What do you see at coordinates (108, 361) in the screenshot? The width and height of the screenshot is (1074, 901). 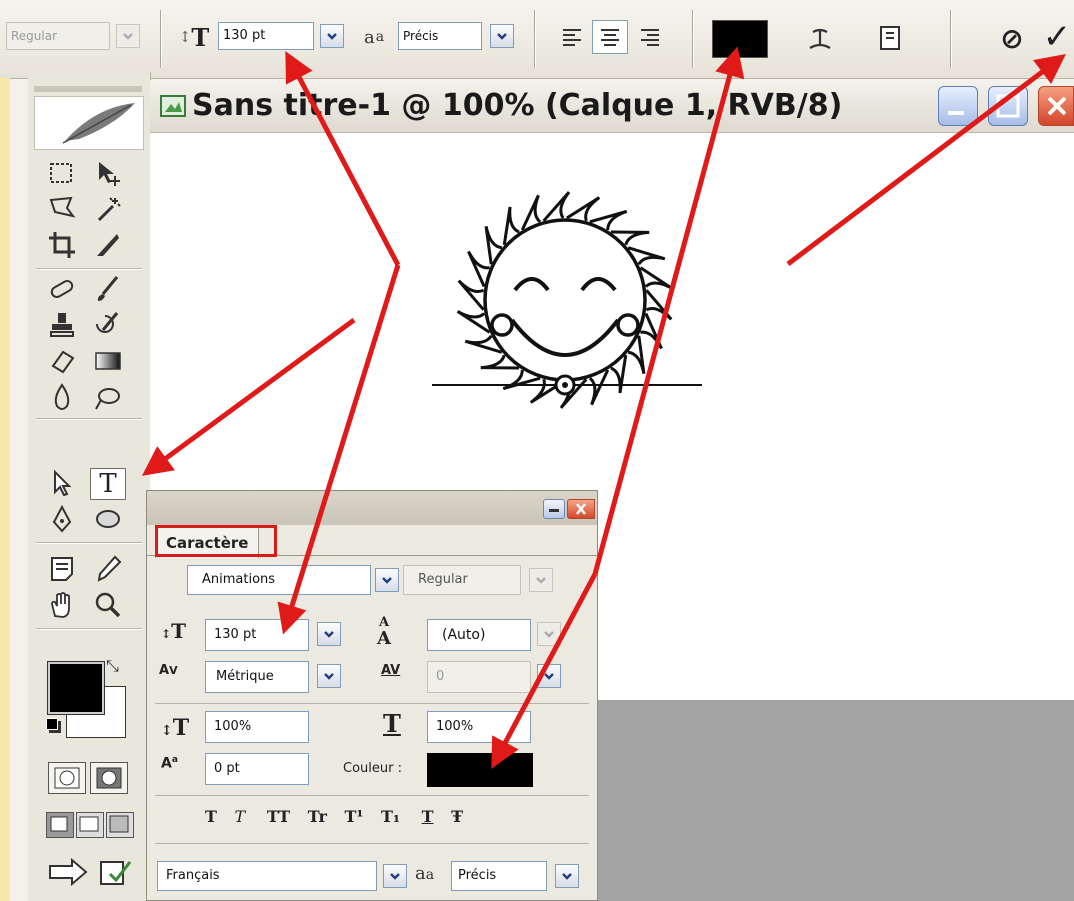 I see `gradient-tool` at bounding box center [108, 361].